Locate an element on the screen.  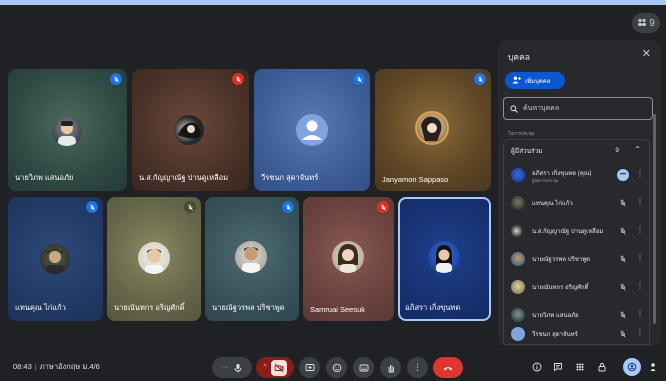
participants-header: ผู้มีส่วนร่วม 9 ⌃ is located at coordinates (576, 151).